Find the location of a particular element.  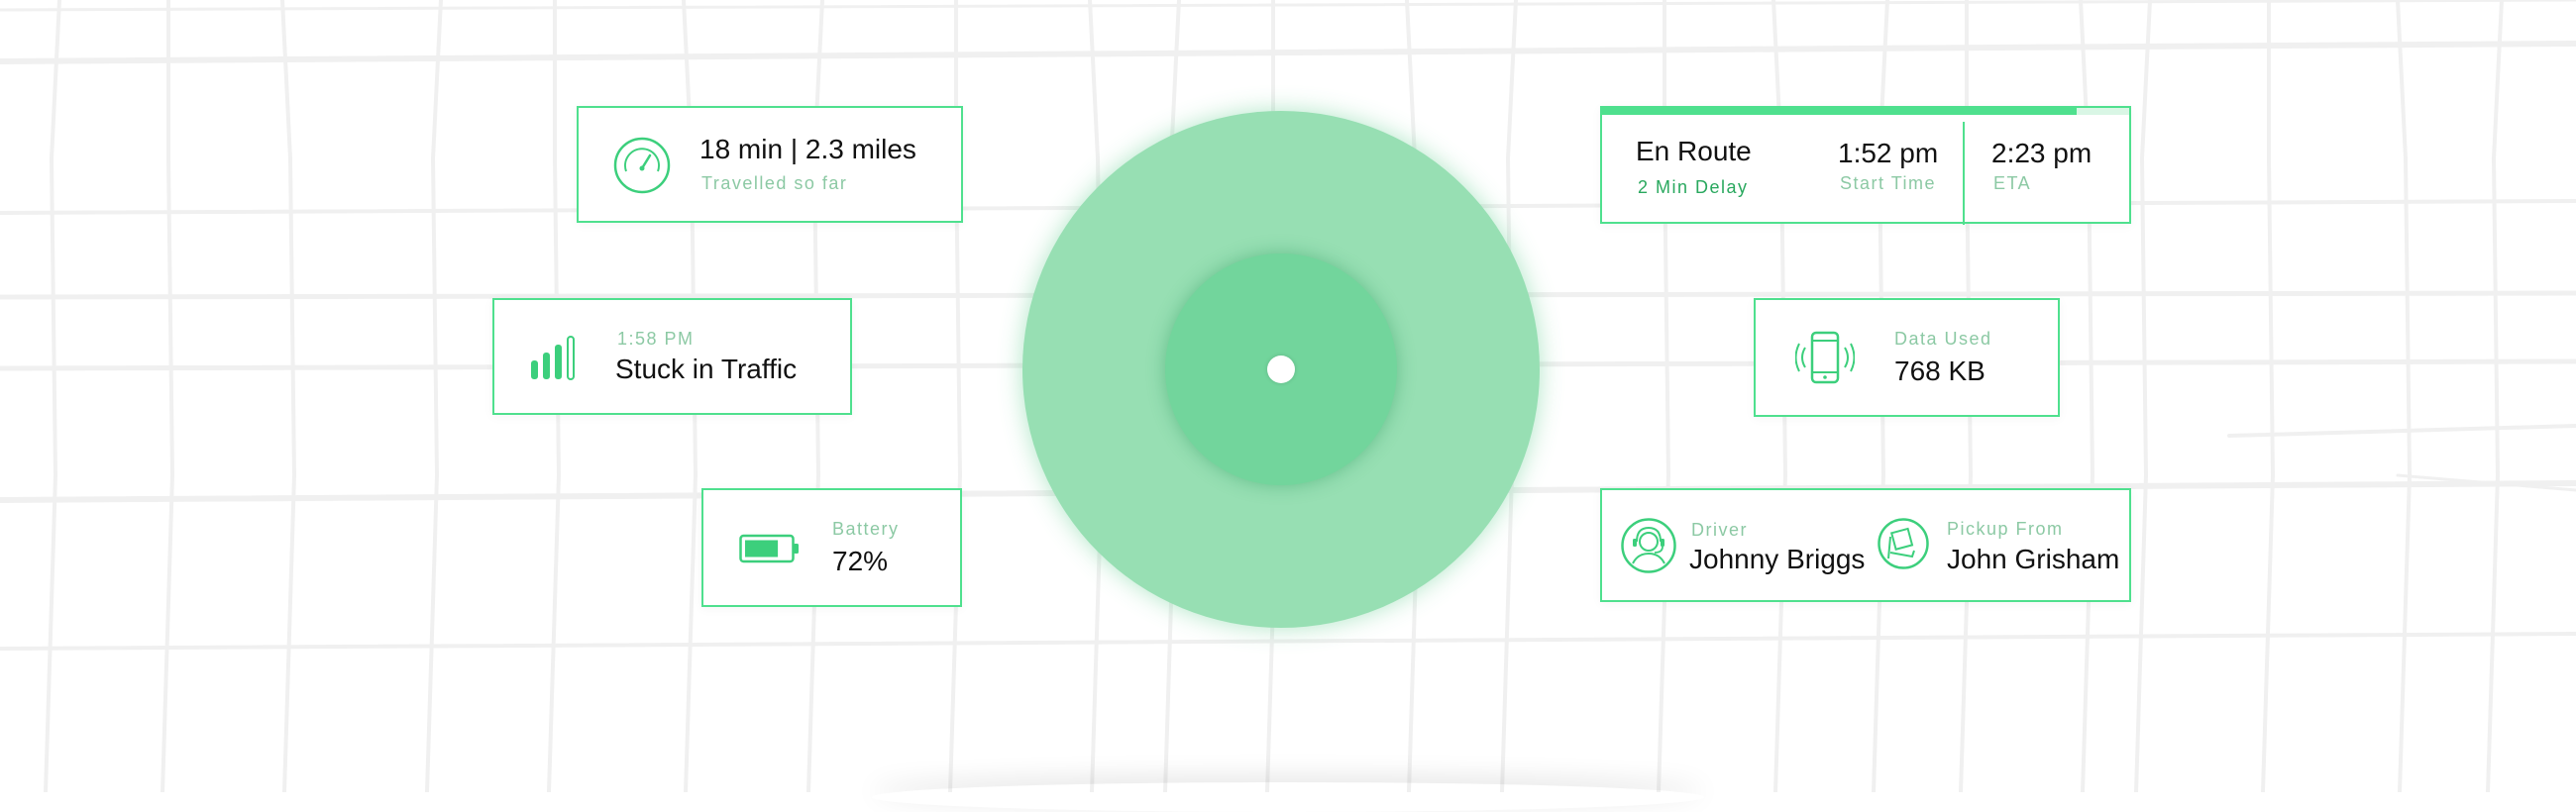

bottom-panel-shadow is located at coordinates (1288, 797).